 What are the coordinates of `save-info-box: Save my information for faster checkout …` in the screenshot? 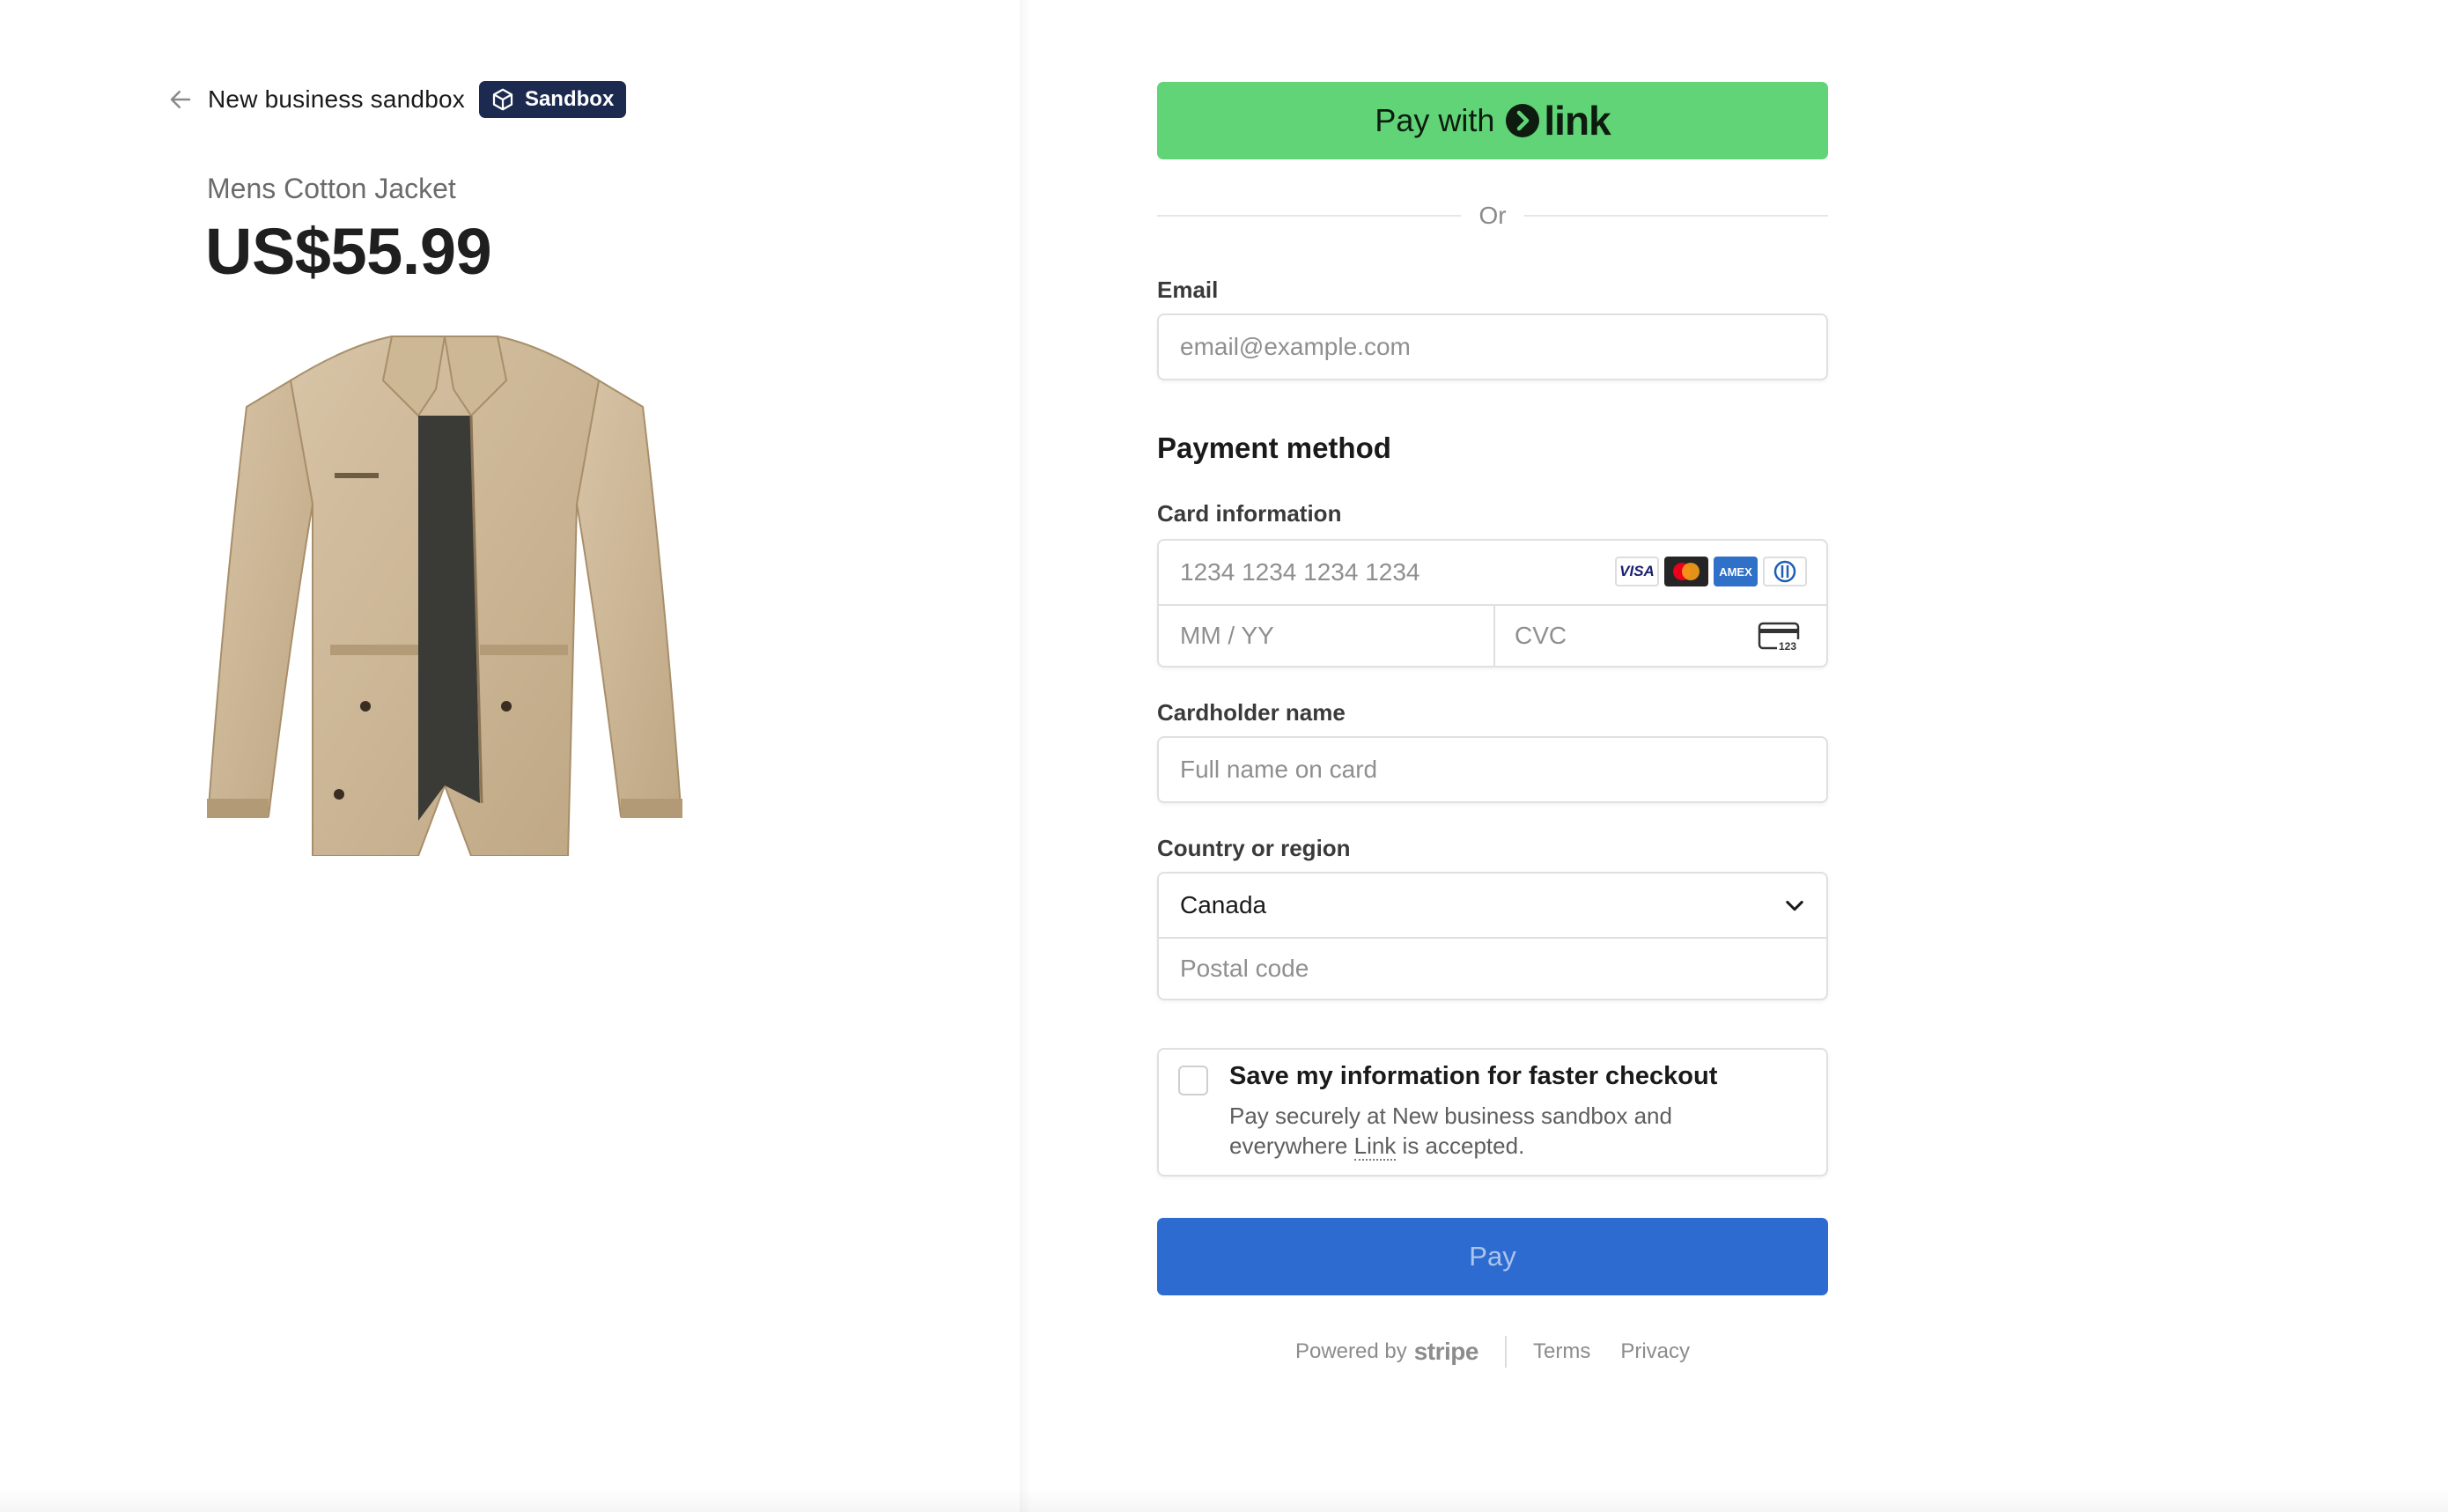 It's located at (1492, 1112).